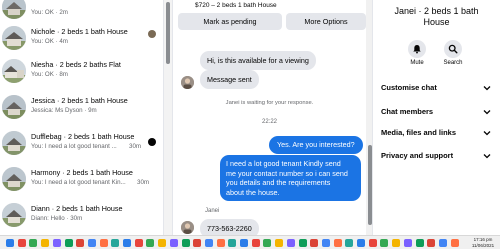 The height and width of the screenshot is (249, 500). What do you see at coordinates (229, 79) in the screenshot?
I see `incoming-message: Message sent` at bounding box center [229, 79].